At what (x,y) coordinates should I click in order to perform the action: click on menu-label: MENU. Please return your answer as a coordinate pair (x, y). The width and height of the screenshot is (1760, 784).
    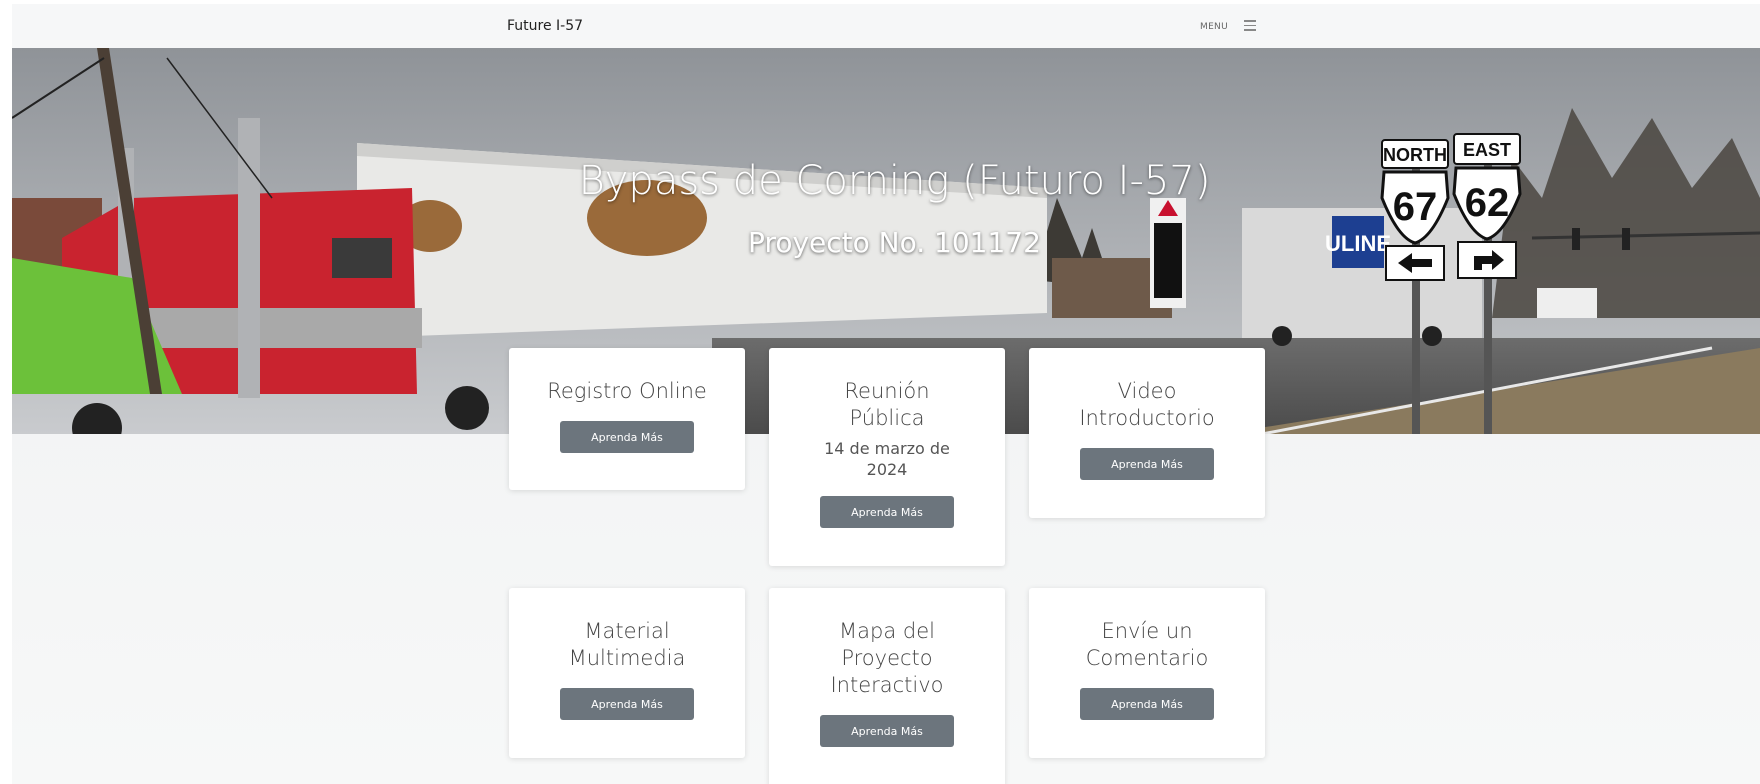
    Looking at the image, I should click on (1214, 27).